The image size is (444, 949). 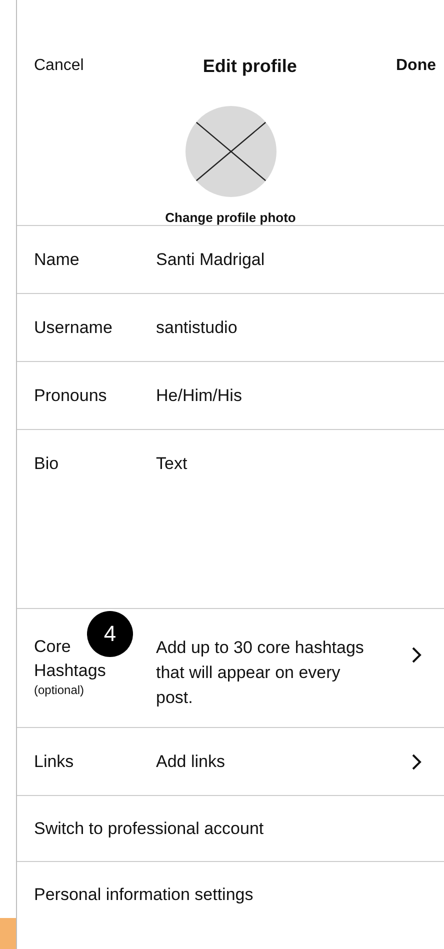 What do you see at coordinates (197, 328) in the screenshot?
I see `field-value: santistudio` at bounding box center [197, 328].